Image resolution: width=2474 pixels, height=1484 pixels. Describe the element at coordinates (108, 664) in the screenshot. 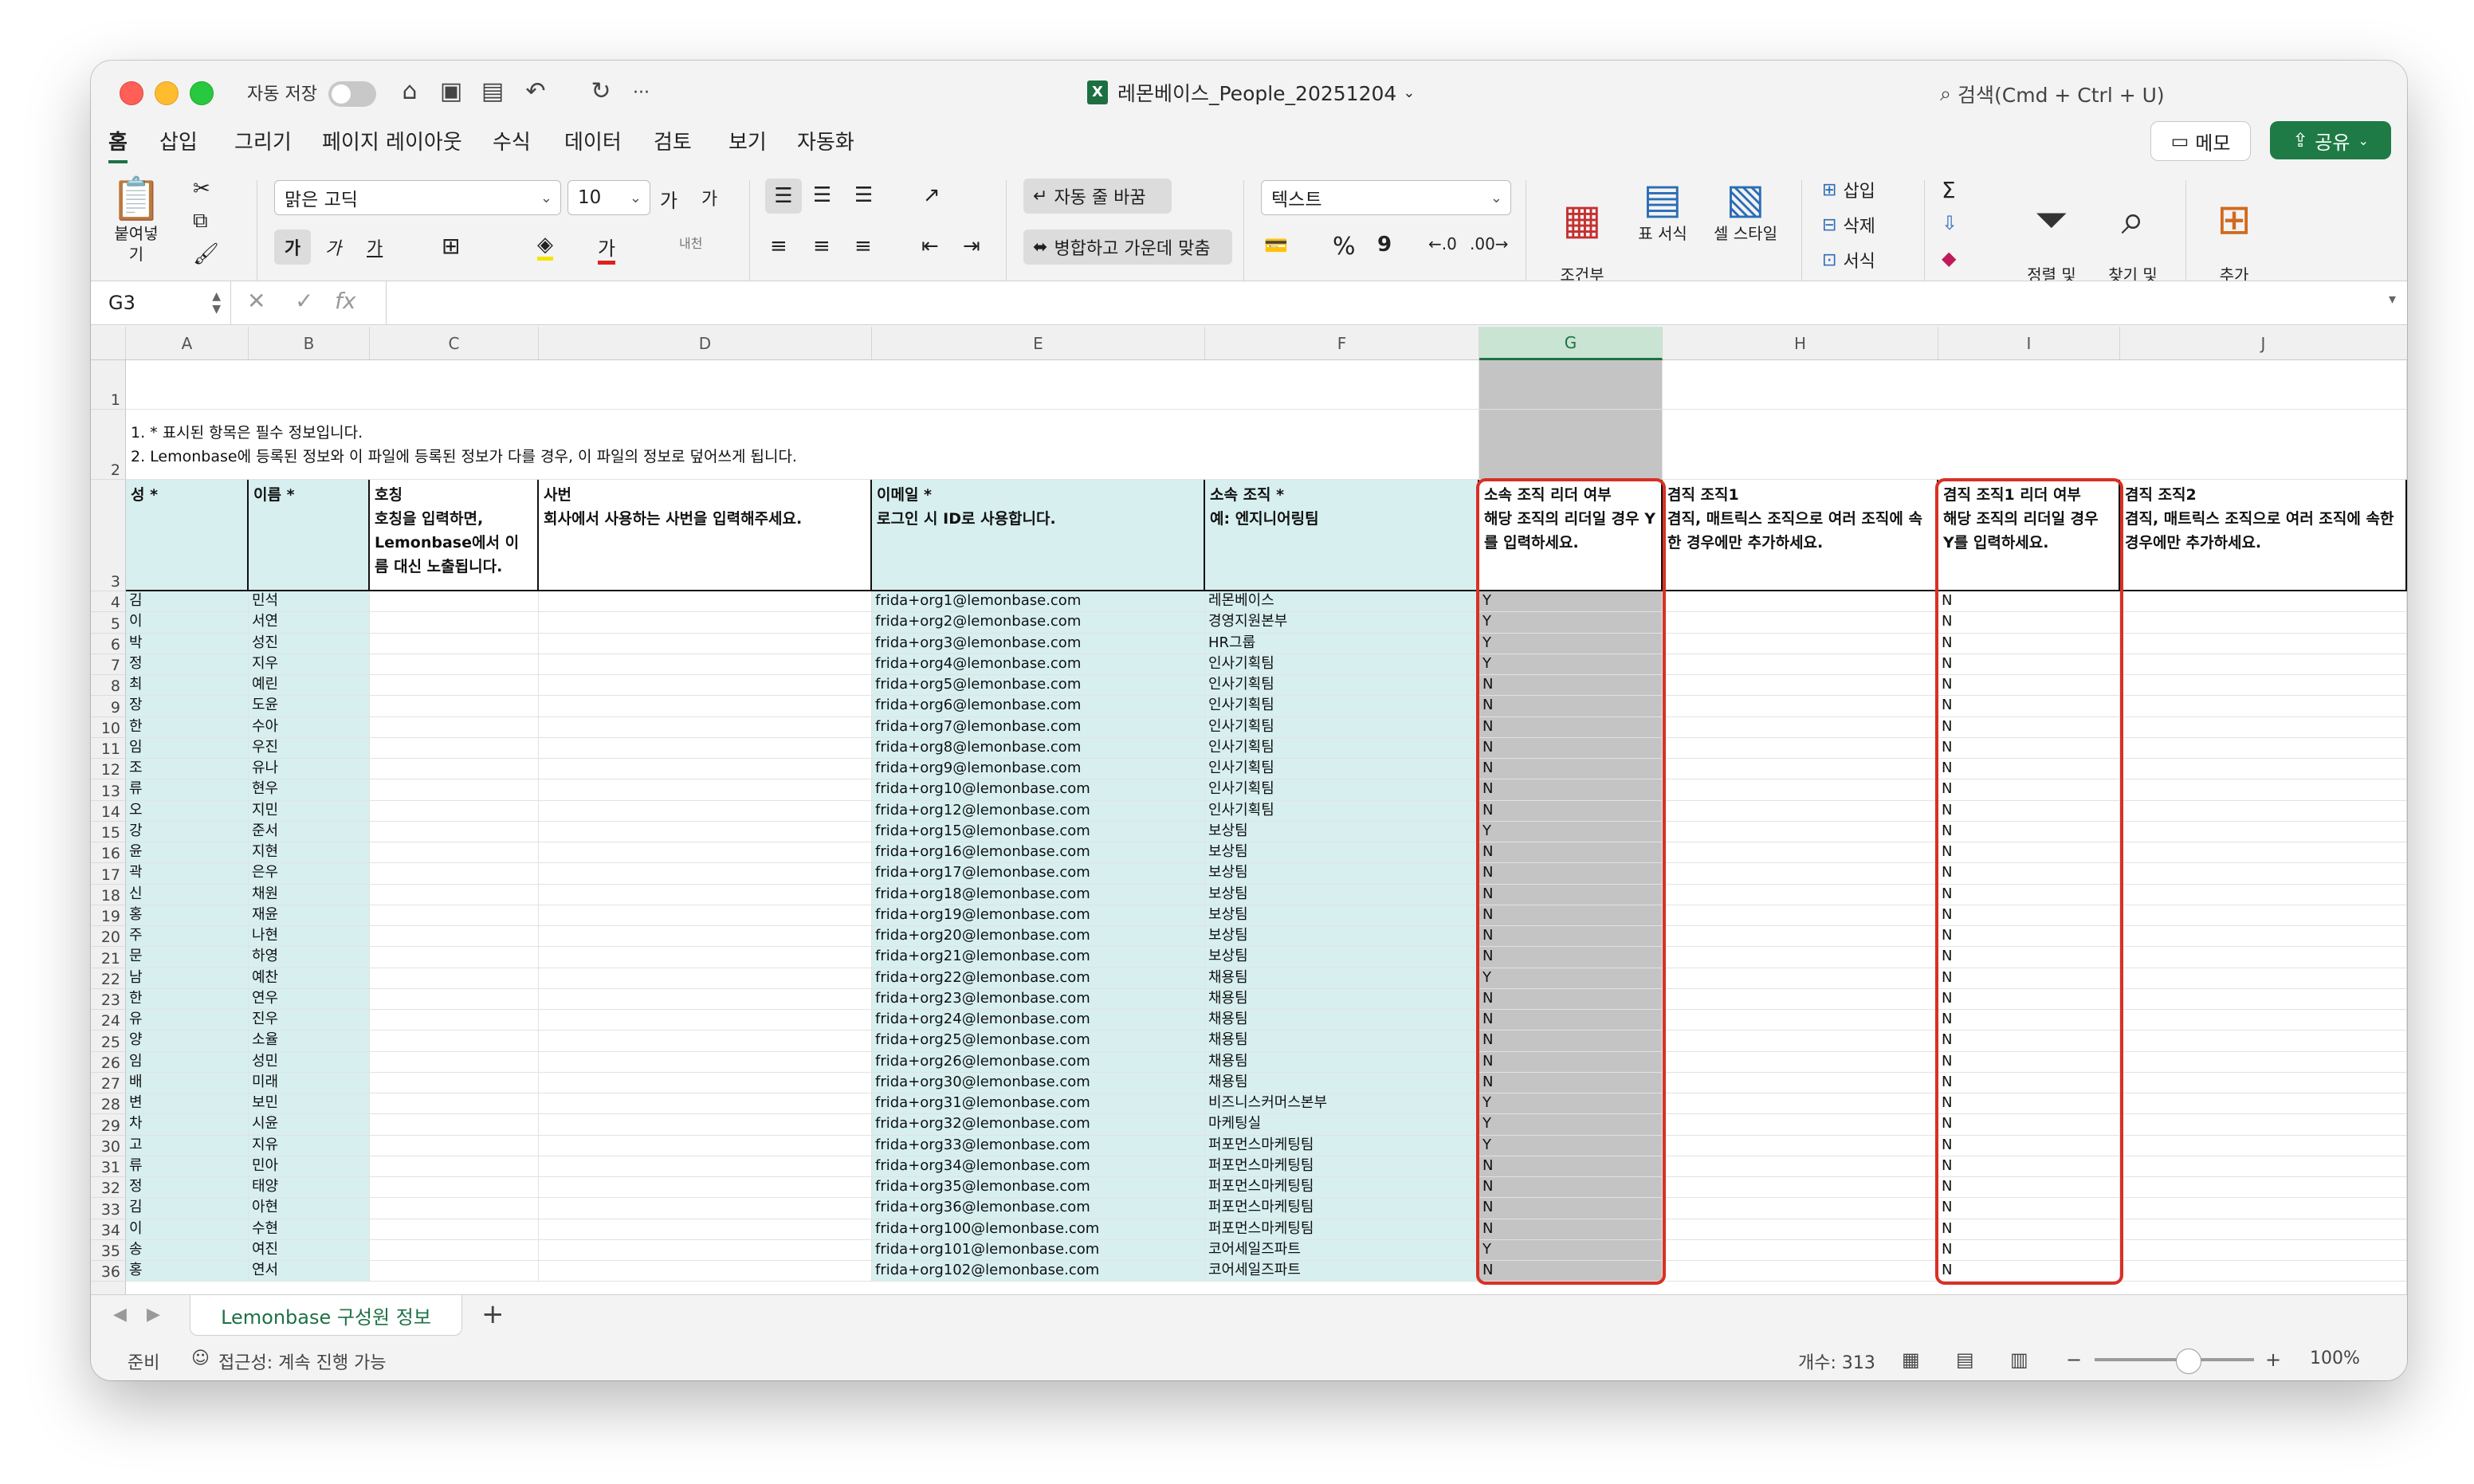

I see `row-header: 7` at that location.